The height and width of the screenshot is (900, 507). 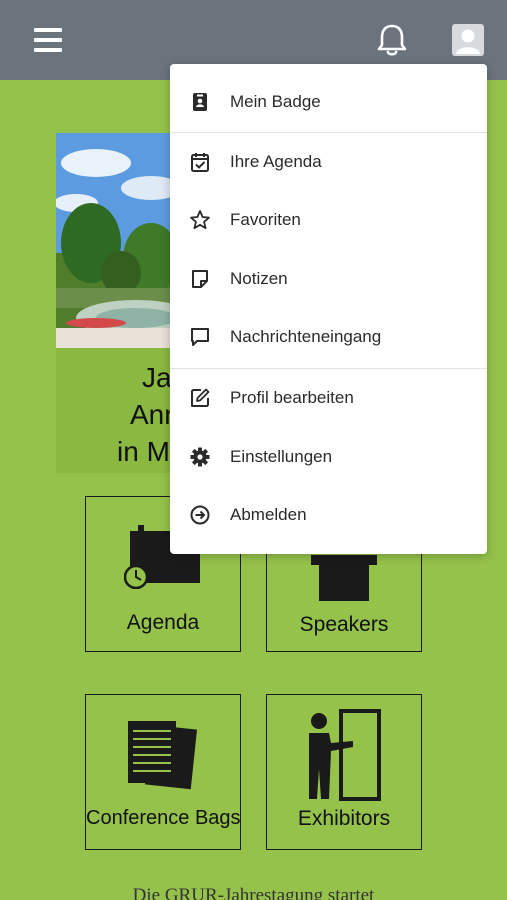 What do you see at coordinates (200, 398) in the screenshot?
I see `edit-icon` at bounding box center [200, 398].